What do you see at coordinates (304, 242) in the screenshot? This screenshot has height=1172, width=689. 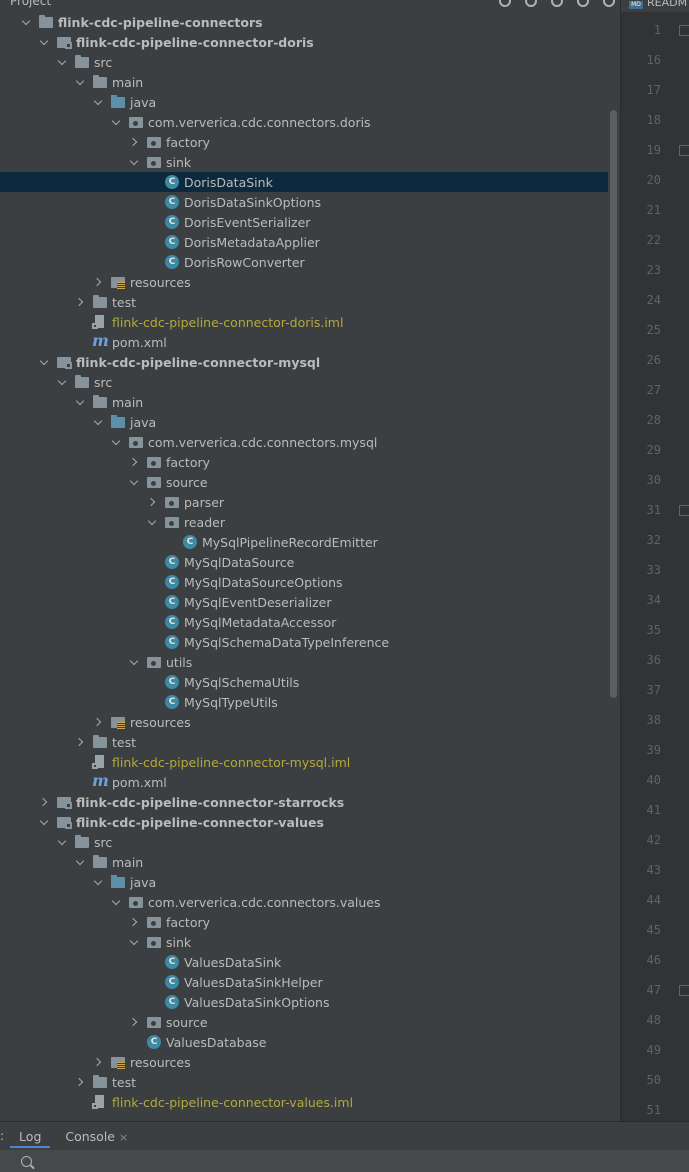 I see `tree-row: DorisMetadataApplier` at bounding box center [304, 242].